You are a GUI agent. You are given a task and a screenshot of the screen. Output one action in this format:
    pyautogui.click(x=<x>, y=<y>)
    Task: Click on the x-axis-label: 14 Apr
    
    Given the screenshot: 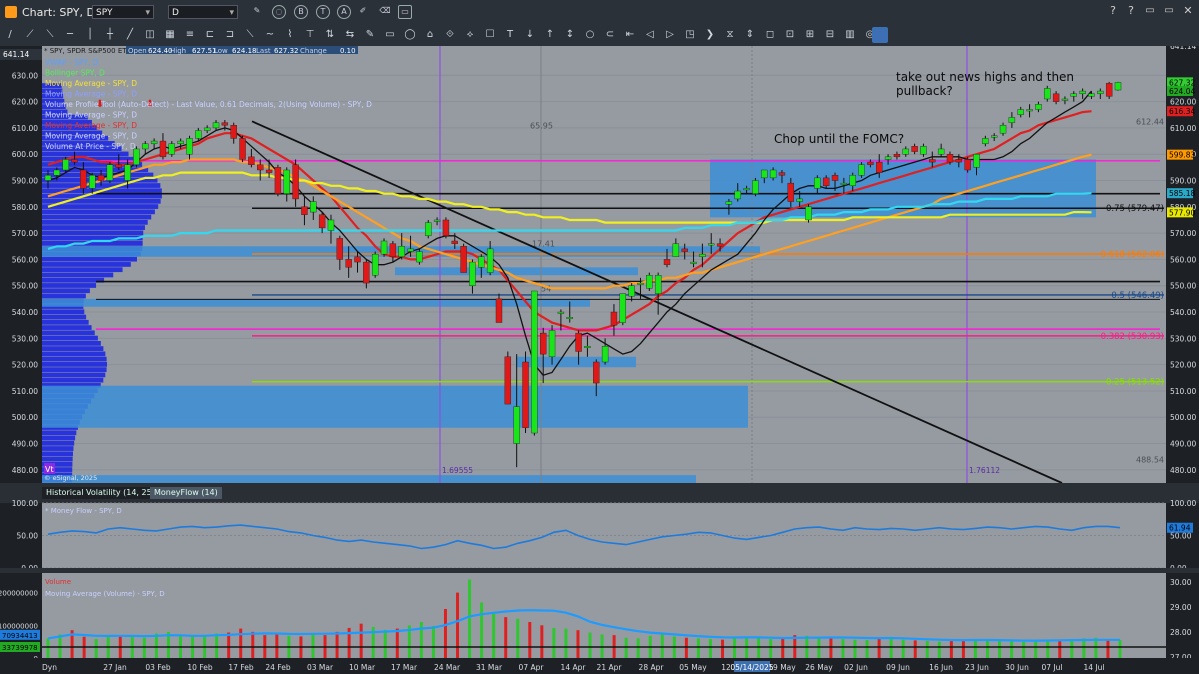 What is the action you would take?
    pyautogui.click(x=574, y=667)
    